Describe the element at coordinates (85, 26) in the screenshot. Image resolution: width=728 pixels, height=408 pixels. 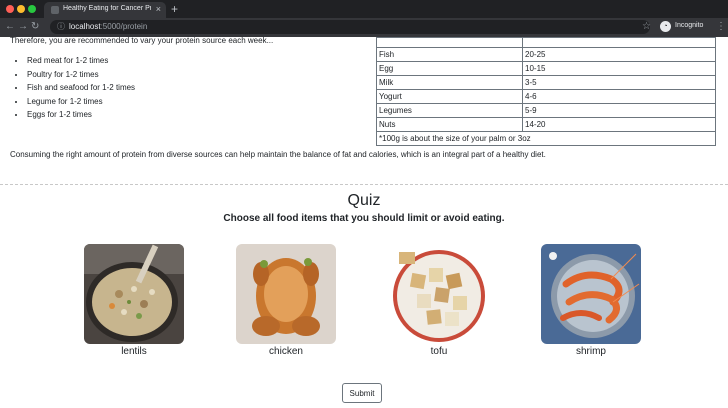
I see `url-host: localhost` at that location.